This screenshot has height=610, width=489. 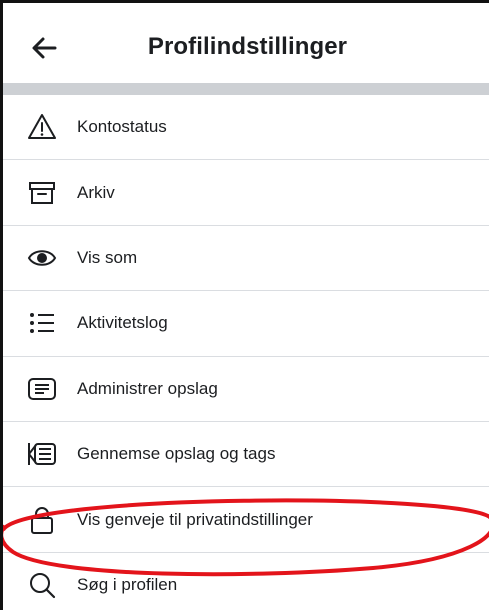 I want to click on header-divider, so click(x=246, y=89).